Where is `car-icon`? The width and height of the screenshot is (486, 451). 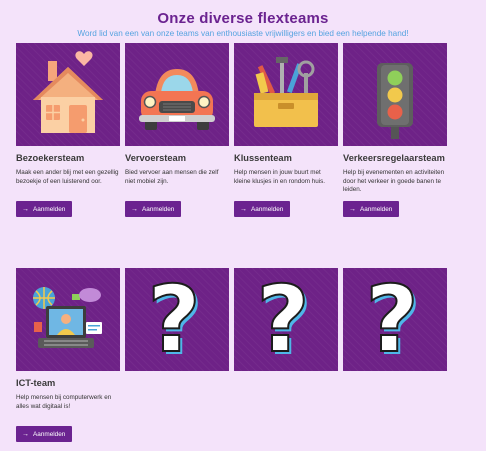
car-icon is located at coordinates (177, 99).